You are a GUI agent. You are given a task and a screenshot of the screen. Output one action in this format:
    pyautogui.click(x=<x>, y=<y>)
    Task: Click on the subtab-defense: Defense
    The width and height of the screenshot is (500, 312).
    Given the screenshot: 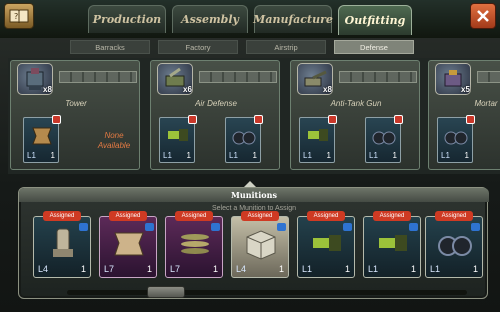 What is the action you would take?
    pyautogui.click(x=374, y=47)
    